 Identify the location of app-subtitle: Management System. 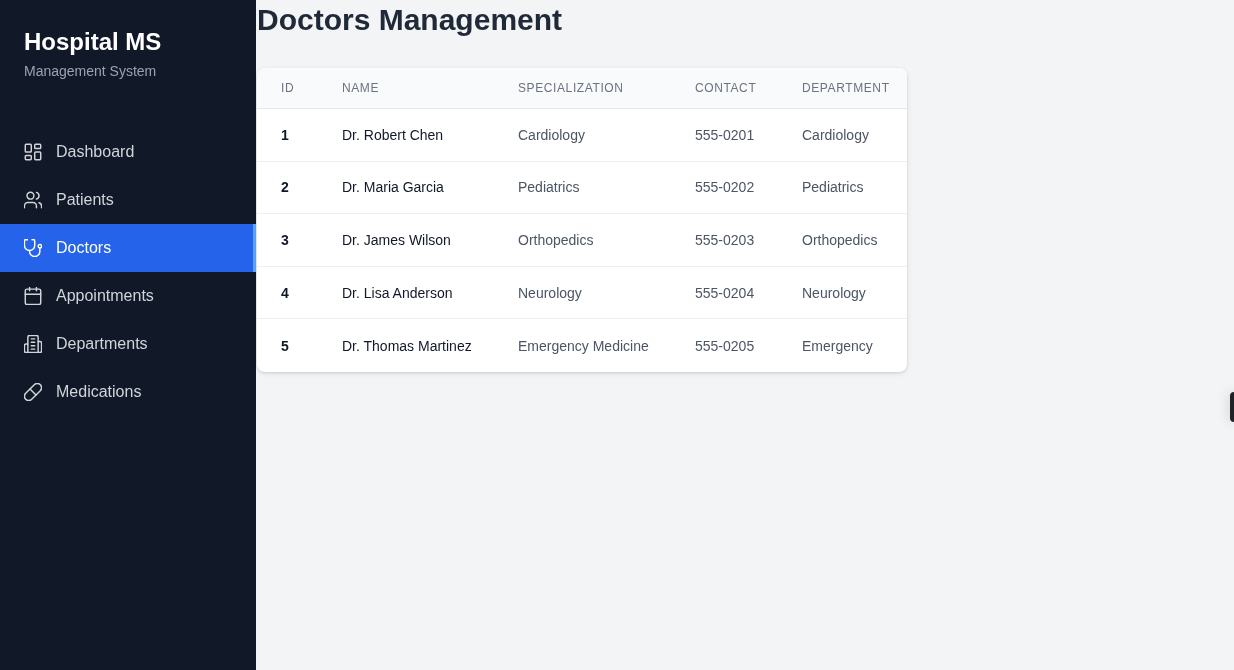
(90, 71).